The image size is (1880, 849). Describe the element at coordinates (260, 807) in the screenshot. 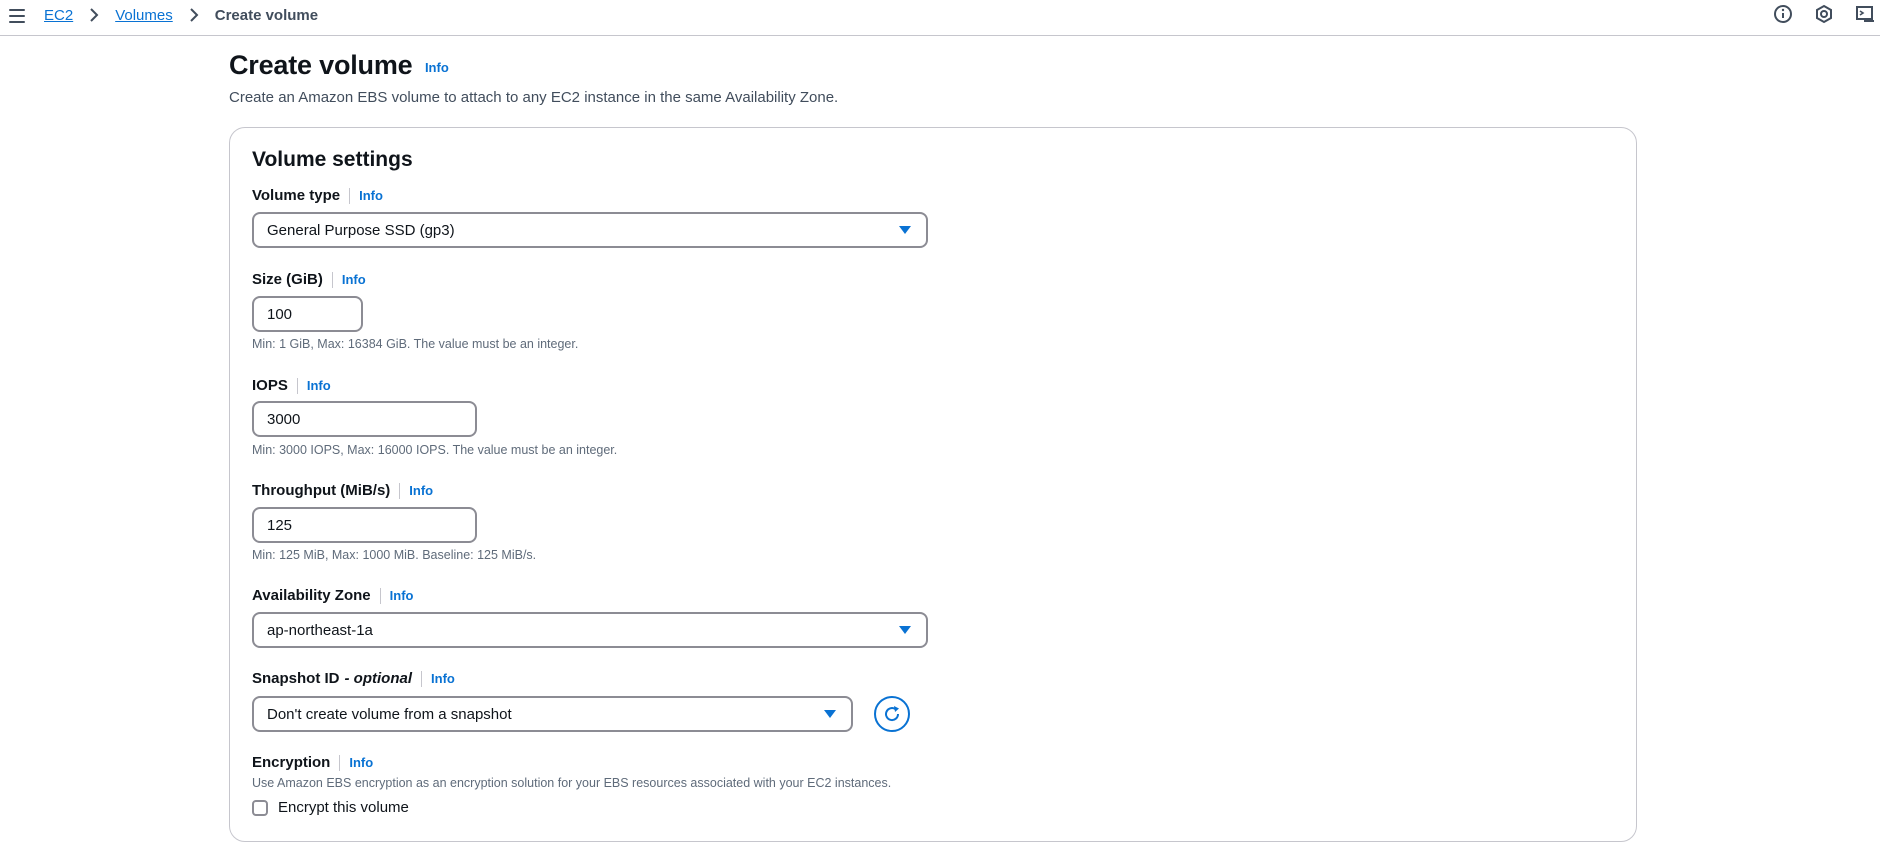

I see `encrypt-volume-checkbox` at that location.